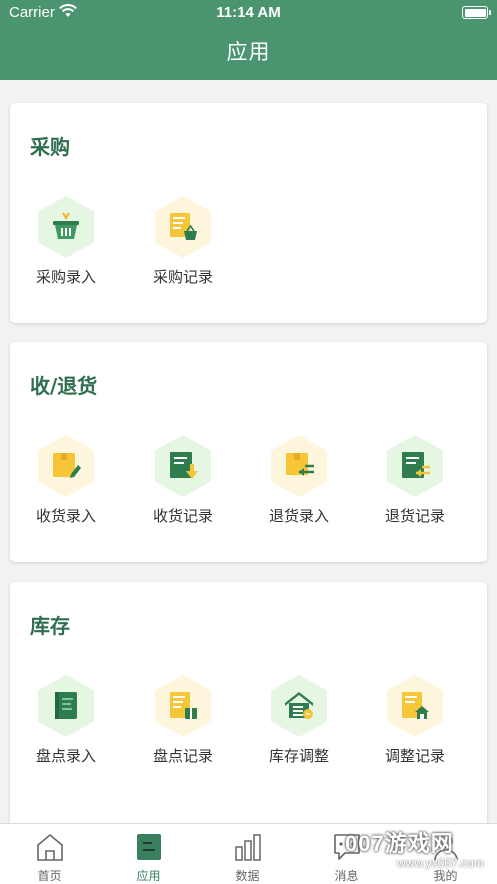 This screenshot has width=497, height=884. I want to click on battery-icon, so click(476, 12).